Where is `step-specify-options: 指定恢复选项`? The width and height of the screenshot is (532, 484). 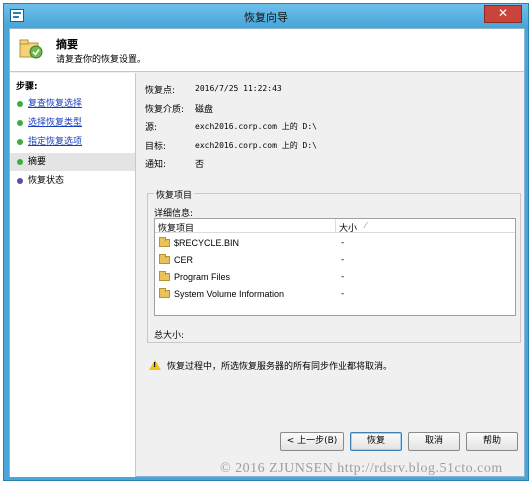 step-specify-options: 指定恢复选项 is located at coordinates (72, 142).